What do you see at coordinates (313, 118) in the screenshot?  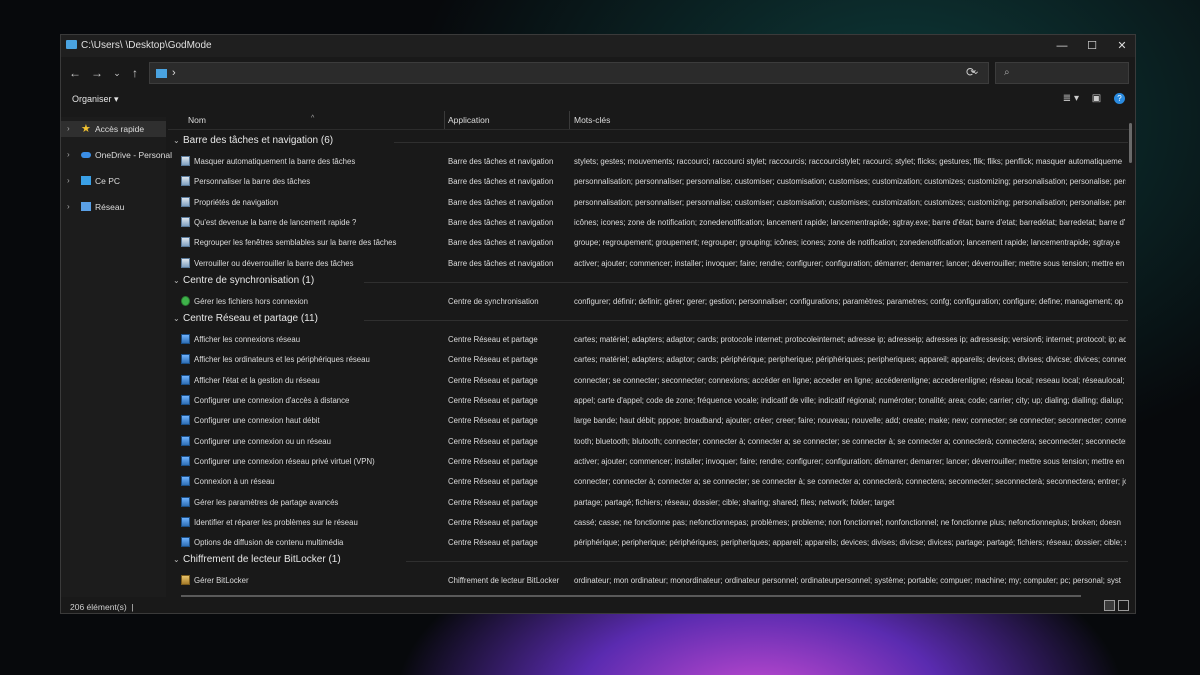 I see `sort-arrow-icon: ^` at bounding box center [313, 118].